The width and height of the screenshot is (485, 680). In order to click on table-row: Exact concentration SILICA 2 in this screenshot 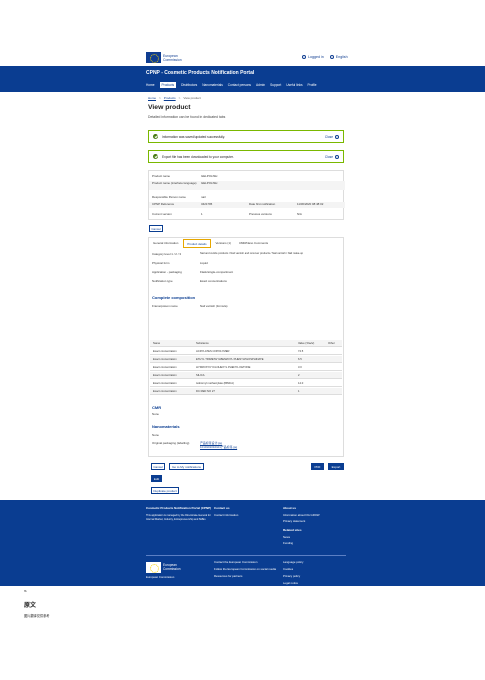, I will do `click(246, 375)`.